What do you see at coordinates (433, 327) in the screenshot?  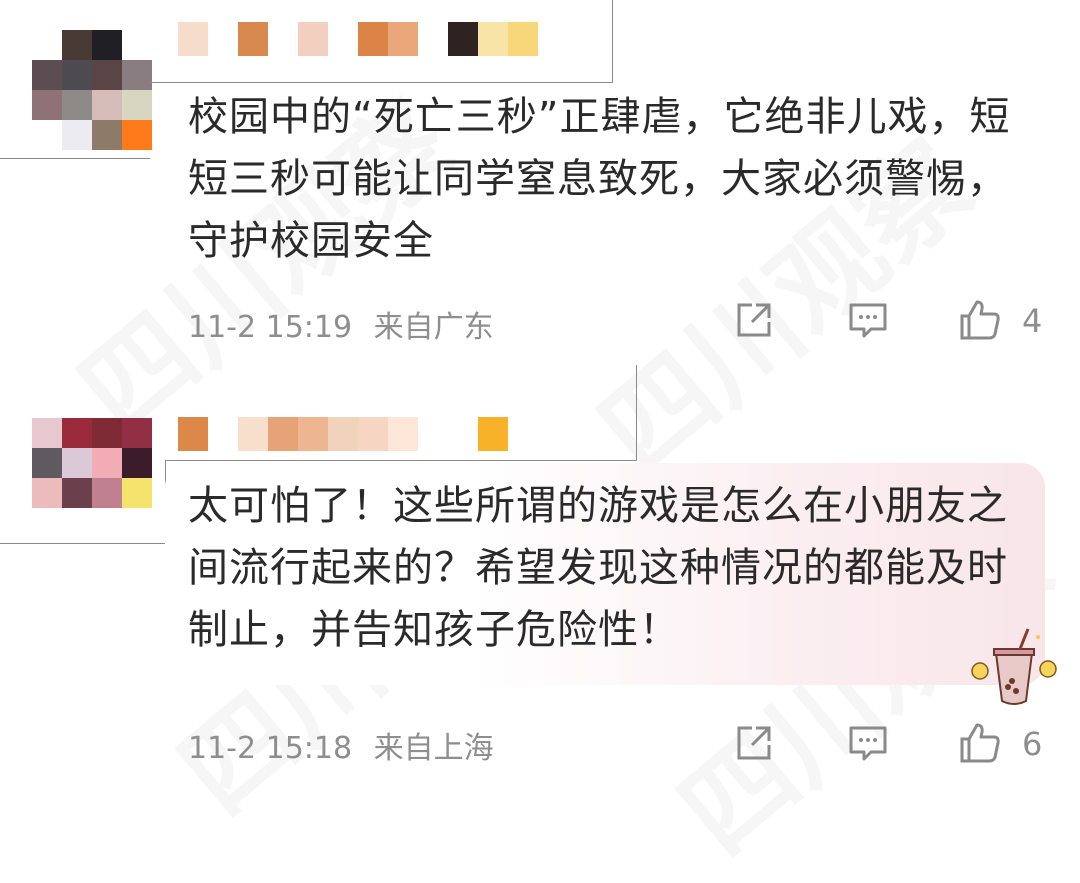 I see `comment-location: 来自广东` at bounding box center [433, 327].